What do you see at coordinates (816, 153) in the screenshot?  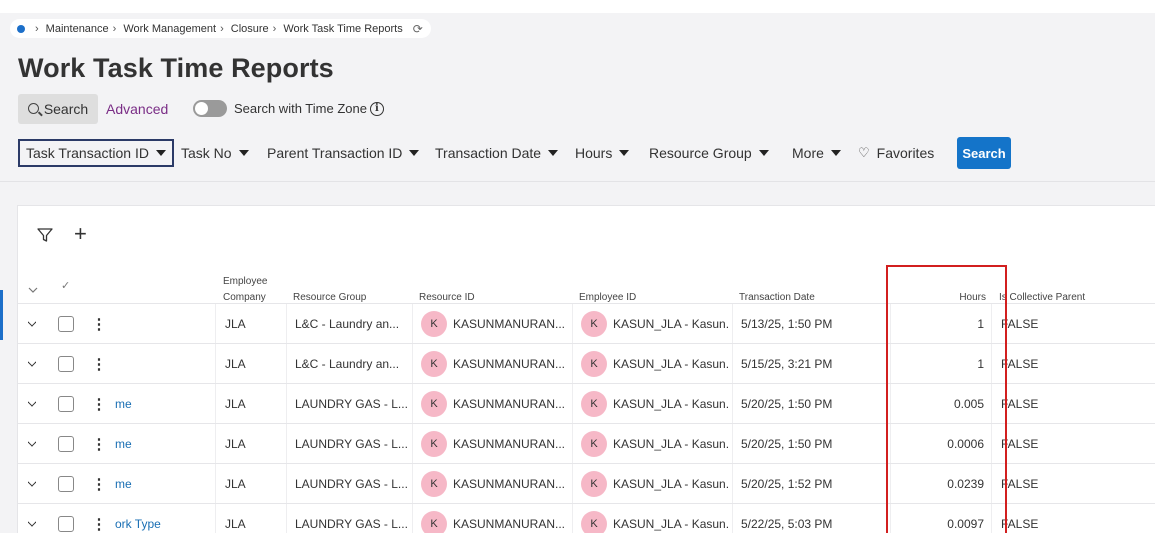 I see `filter-more: More` at bounding box center [816, 153].